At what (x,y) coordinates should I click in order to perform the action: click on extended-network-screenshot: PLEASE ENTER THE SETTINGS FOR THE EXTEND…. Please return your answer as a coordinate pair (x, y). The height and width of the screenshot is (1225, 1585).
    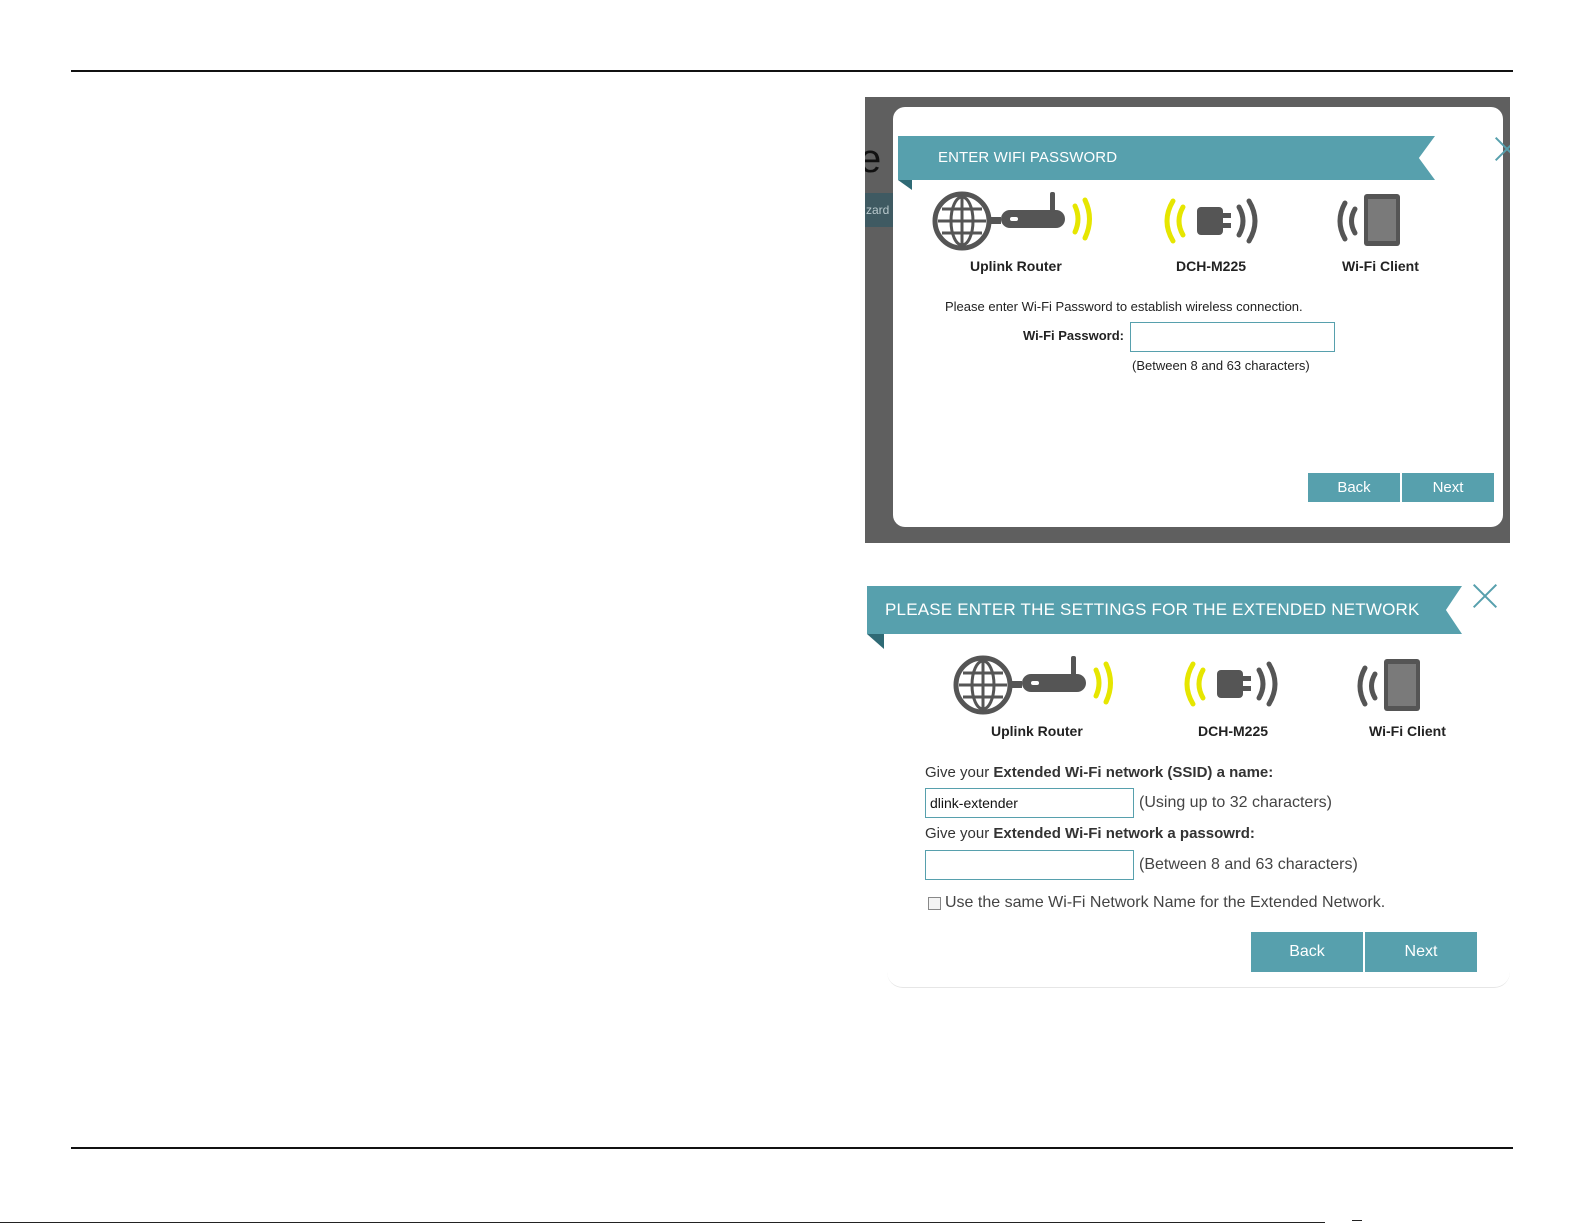
    Looking at the image, I should click on (1189, 790).